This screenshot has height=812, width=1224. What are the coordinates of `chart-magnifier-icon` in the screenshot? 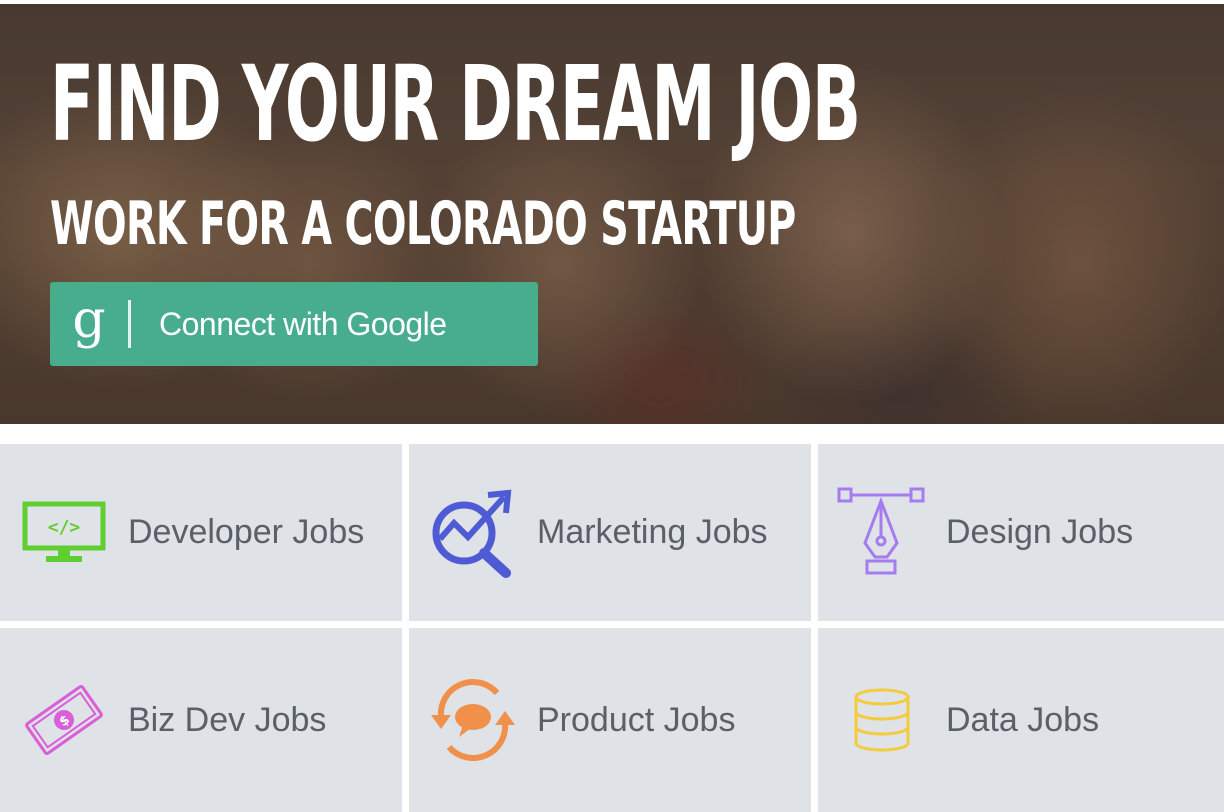 It's located at (473, 532).